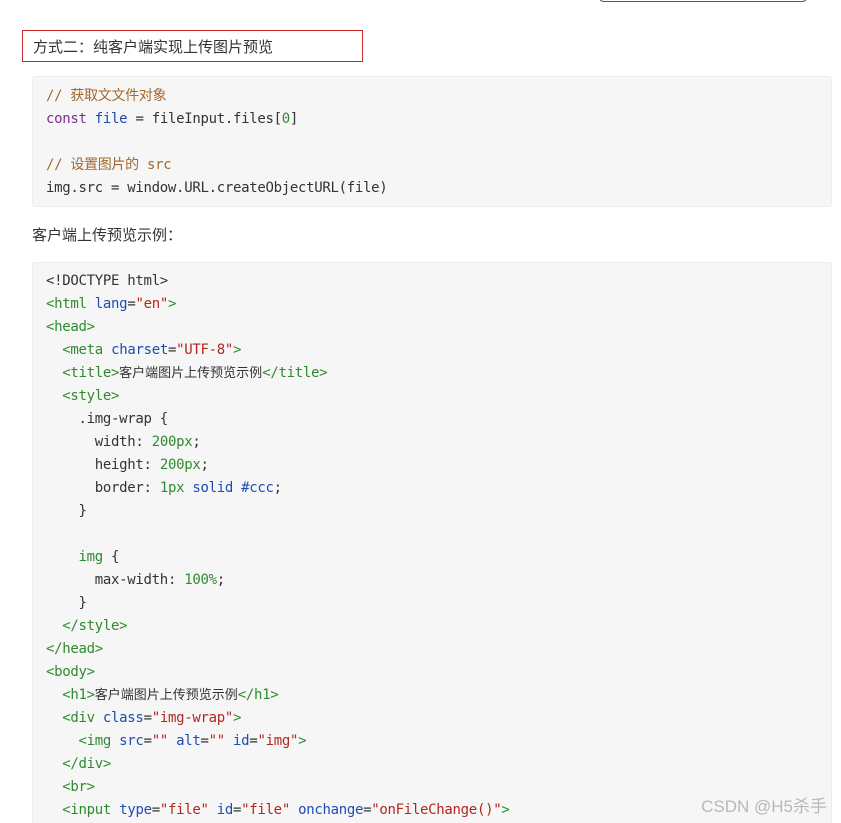  I want to click on code-variable: file, so click(111, 119).